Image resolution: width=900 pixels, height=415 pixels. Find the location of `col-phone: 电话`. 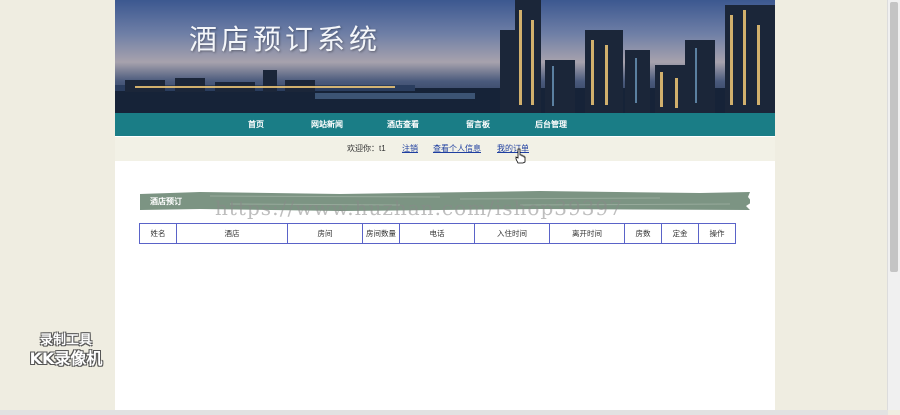

col-phone: 电话 is located at coordinates (437, 233).